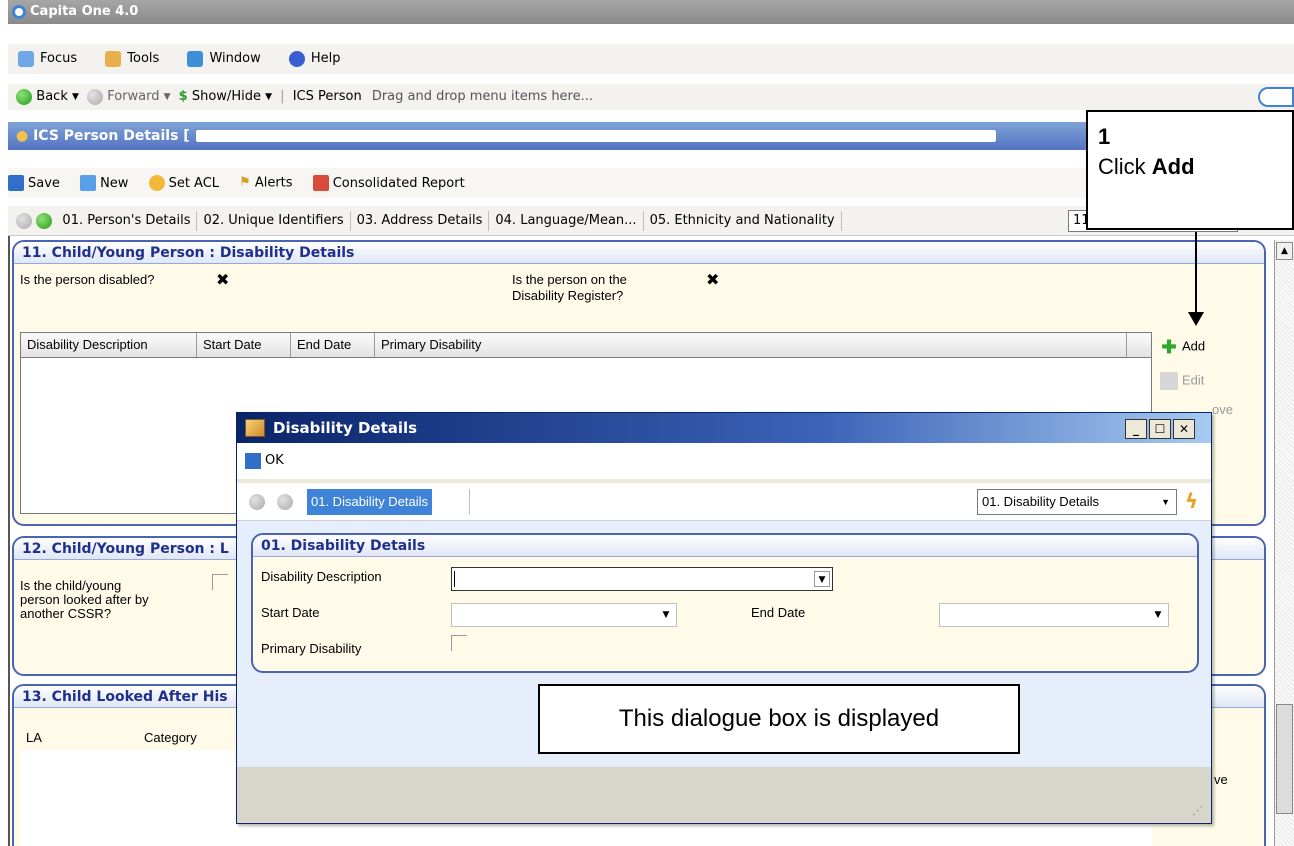 The image size is (1294, 846). Describe the element at coordinates (34, 184) in the screenshot. I see `save-button: Save` at that location.